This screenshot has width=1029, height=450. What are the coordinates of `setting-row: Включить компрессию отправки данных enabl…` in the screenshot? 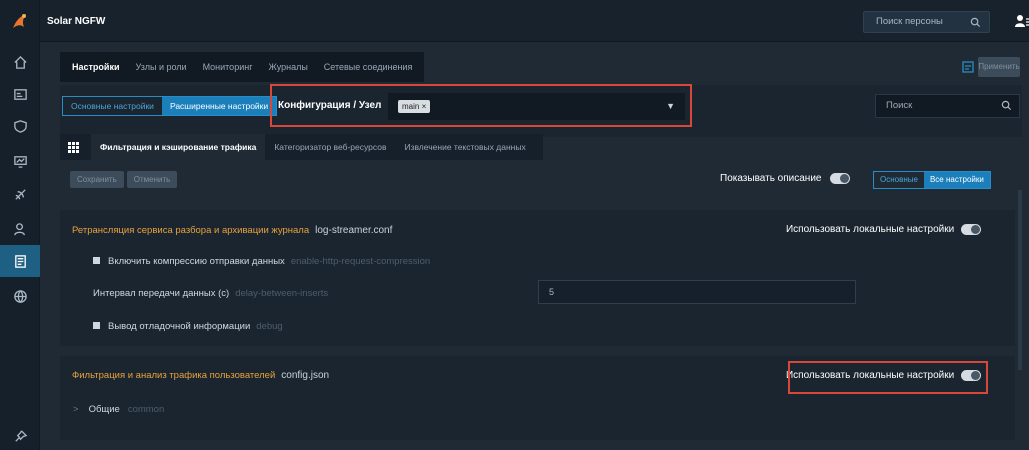 It's located at (261, 261).